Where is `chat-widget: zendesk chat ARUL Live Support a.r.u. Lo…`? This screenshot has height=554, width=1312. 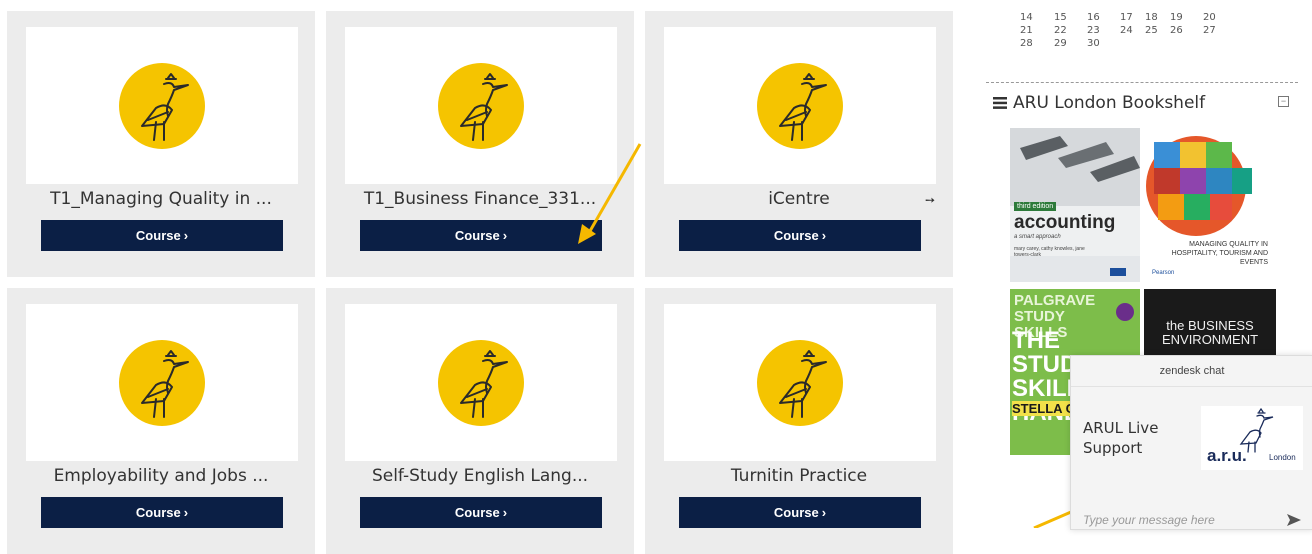
chat-widget: zendesk chat ARUL Live Support a.r.u. Lo… is located at coordinates (1191, 442).